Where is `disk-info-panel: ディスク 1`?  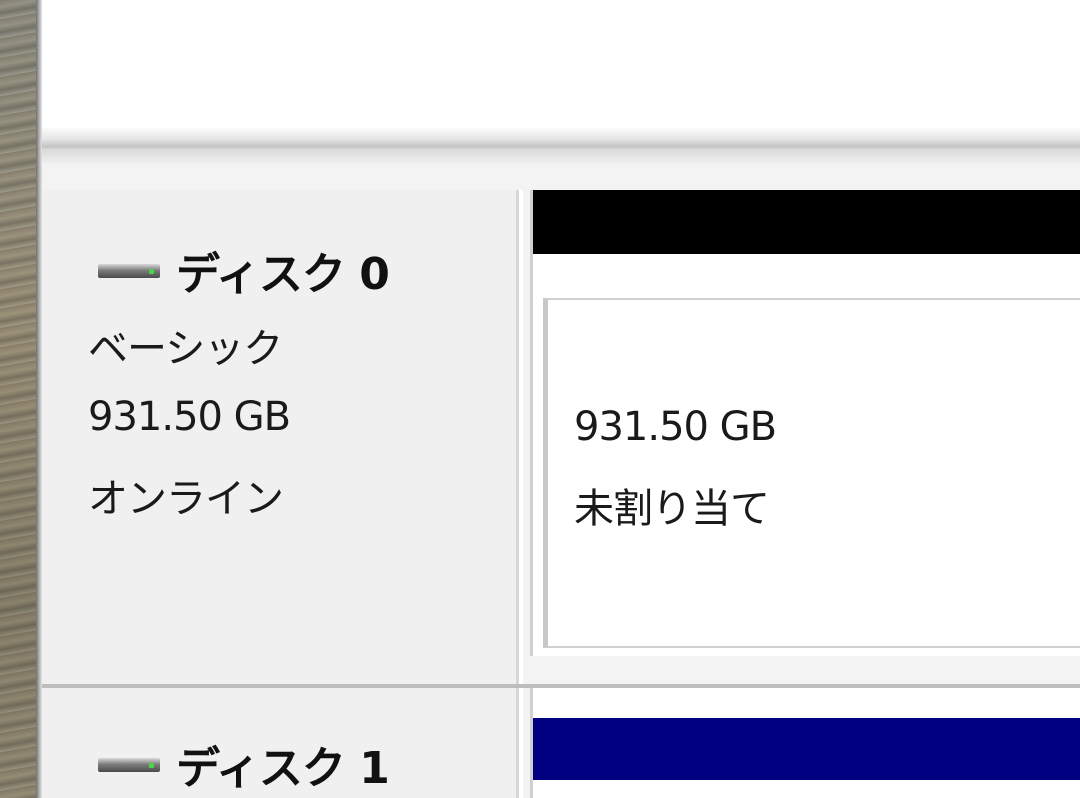
disk-info-panel: ディスク 1 is located at coordinates (280, 743).